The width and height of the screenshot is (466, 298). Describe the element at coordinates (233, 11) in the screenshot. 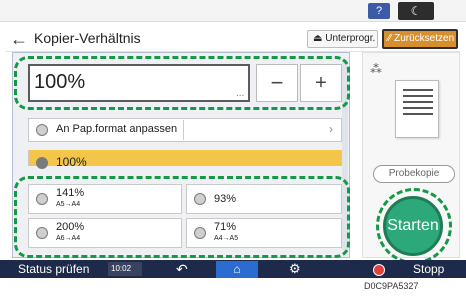

I see `system-bar` at that location.